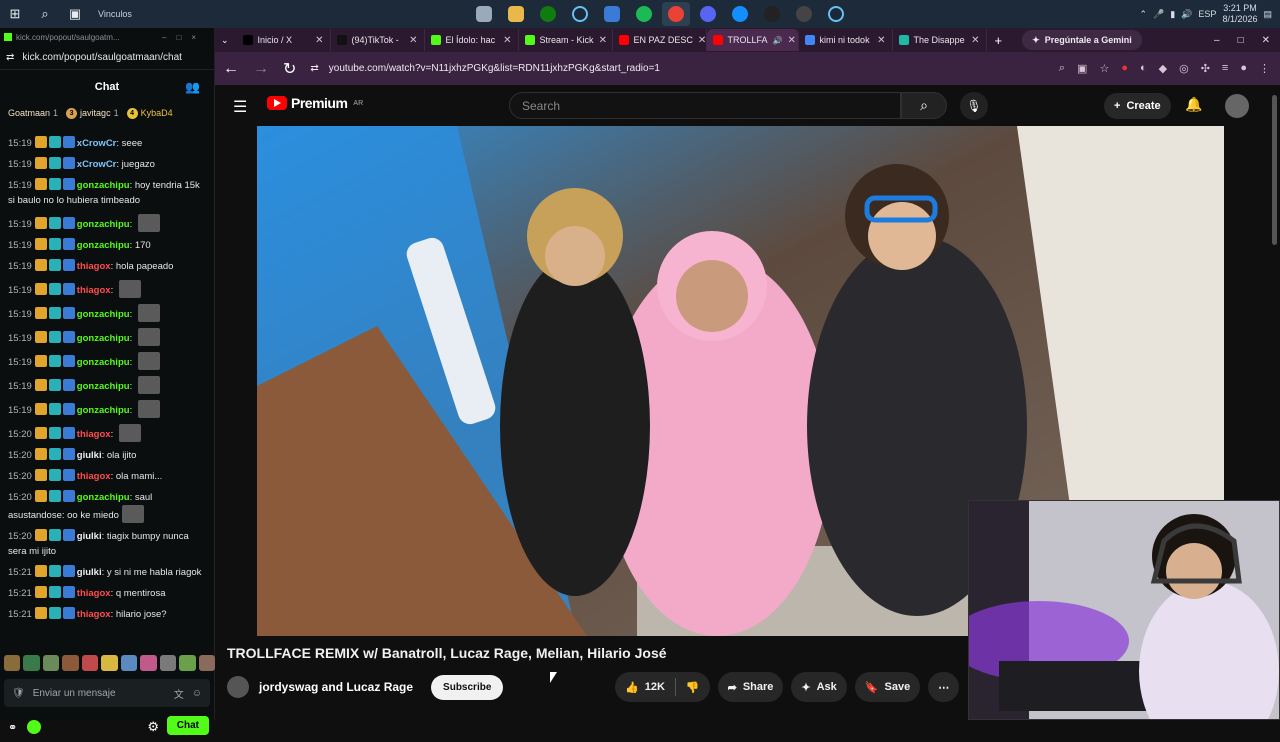 Image resolution: width=1280 pixels, height=742 pixels. What do you see at coordinates (1264, 68) in the screenshot?
I see `more-icon: ⋮` at bounding box center [1264, 68].